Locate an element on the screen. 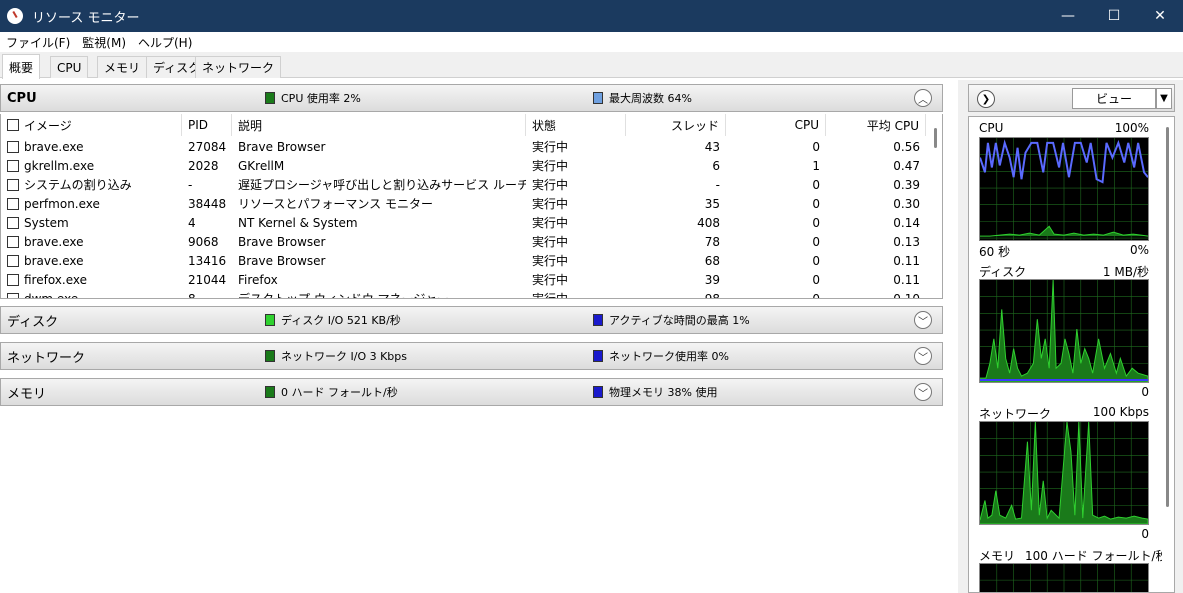 Image resolution: width=1183 pixels, height=593 pixels. cell-avg: 0.39 is located at coordinates (876, 184).